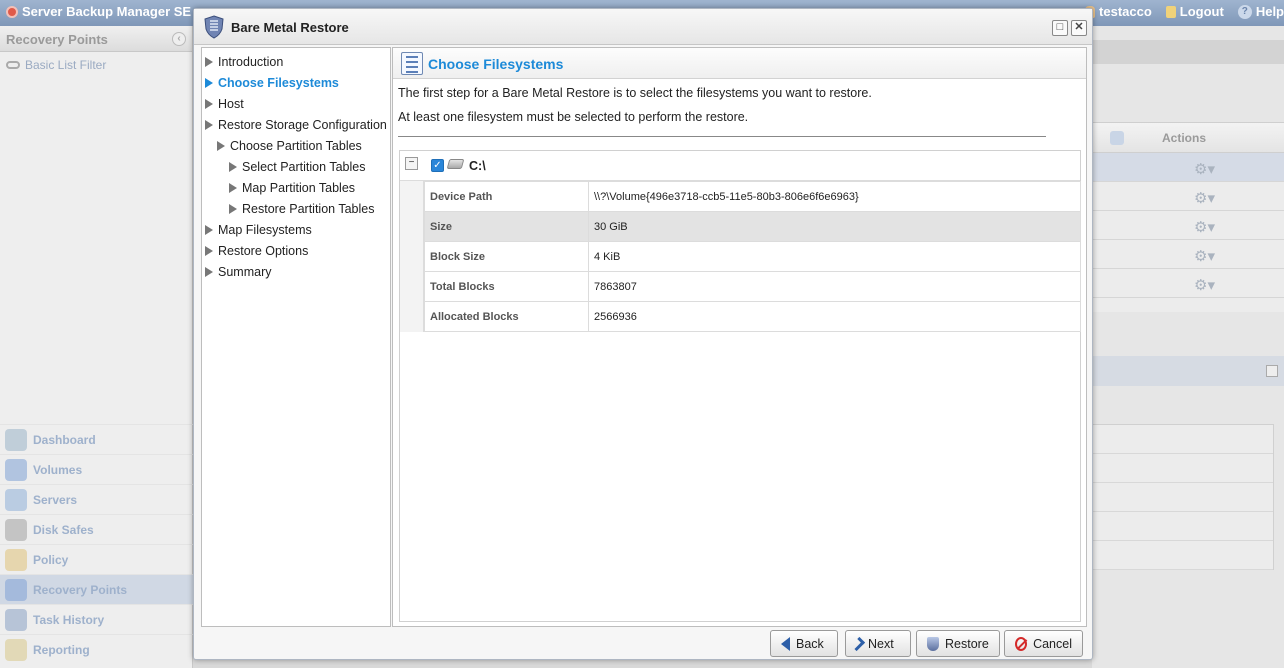 This screenshot has height=668, width=1284. Describe the element at coordinates (1260, 11) in the screenshot. I see `help-link: ? Help` at that location.